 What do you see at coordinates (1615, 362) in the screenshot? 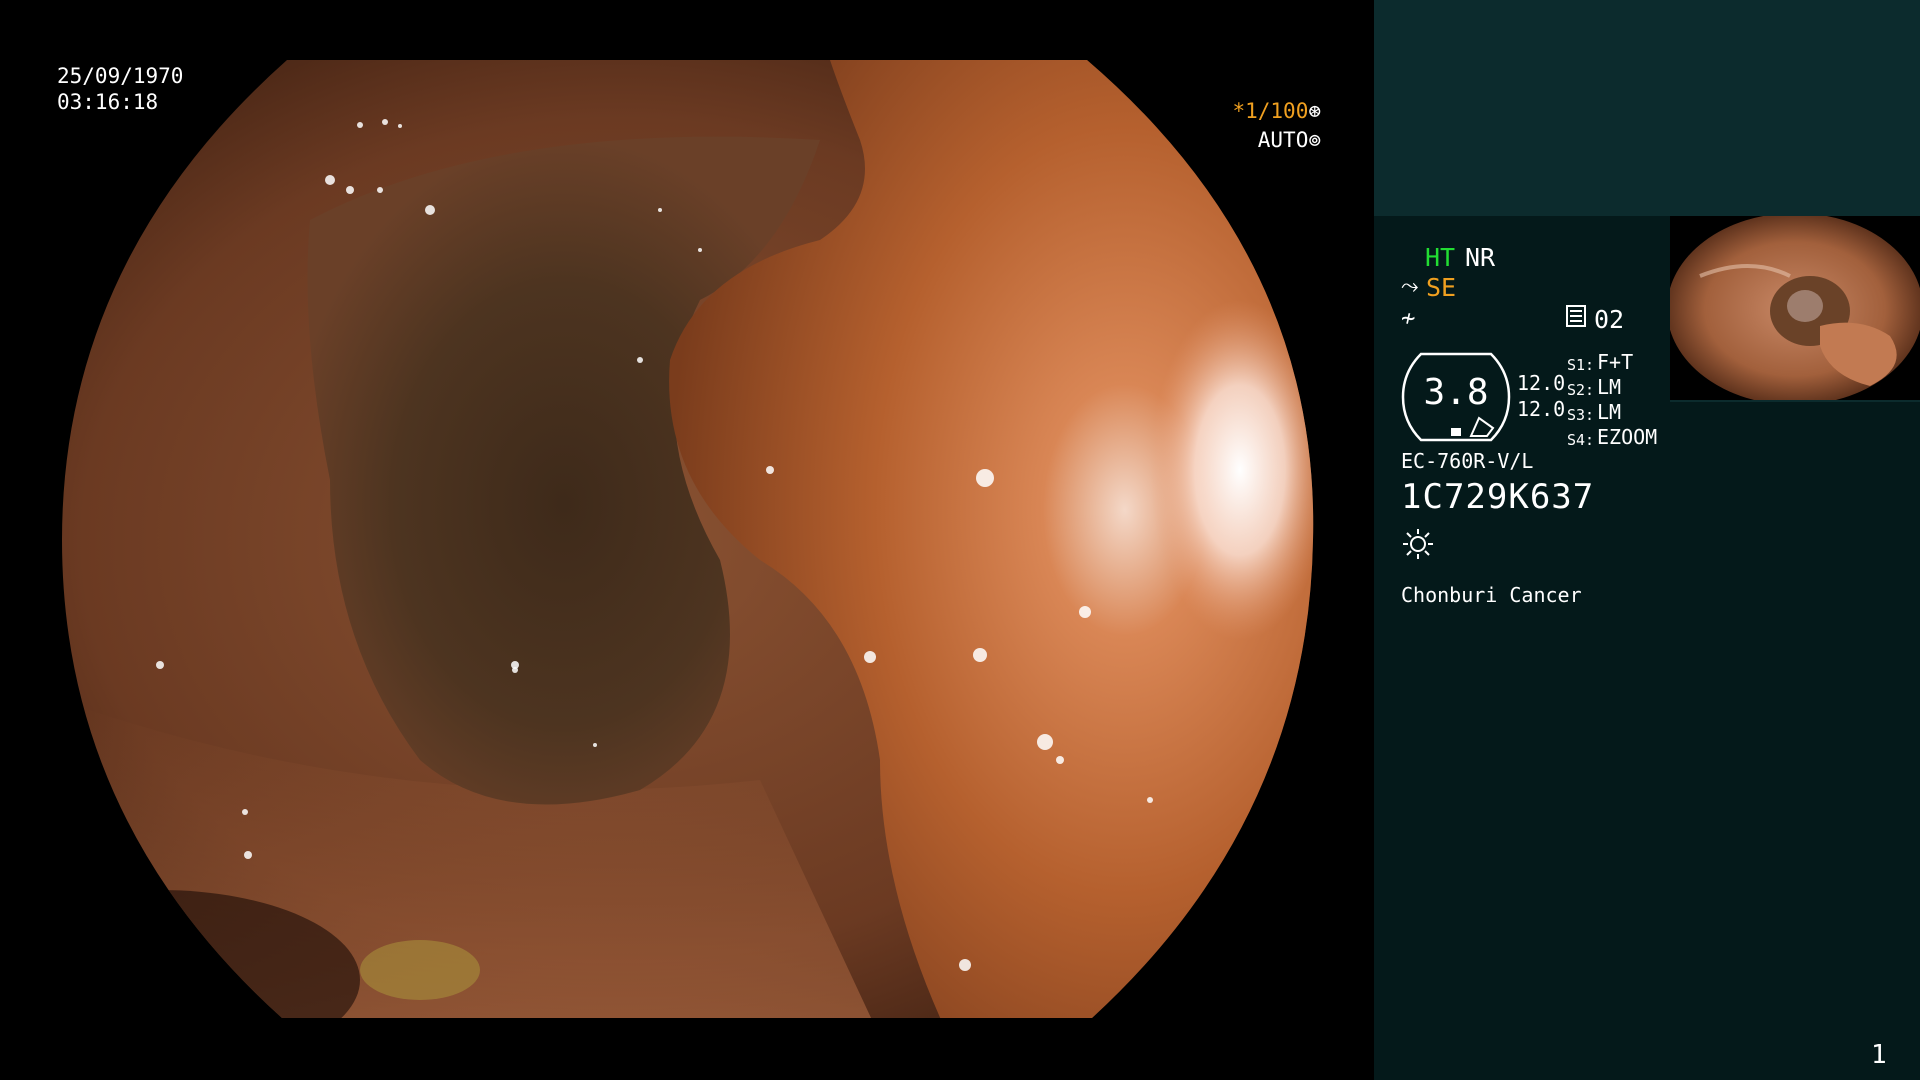
I see `switch-1-value: F+T` at bounding box center [1615, 362].